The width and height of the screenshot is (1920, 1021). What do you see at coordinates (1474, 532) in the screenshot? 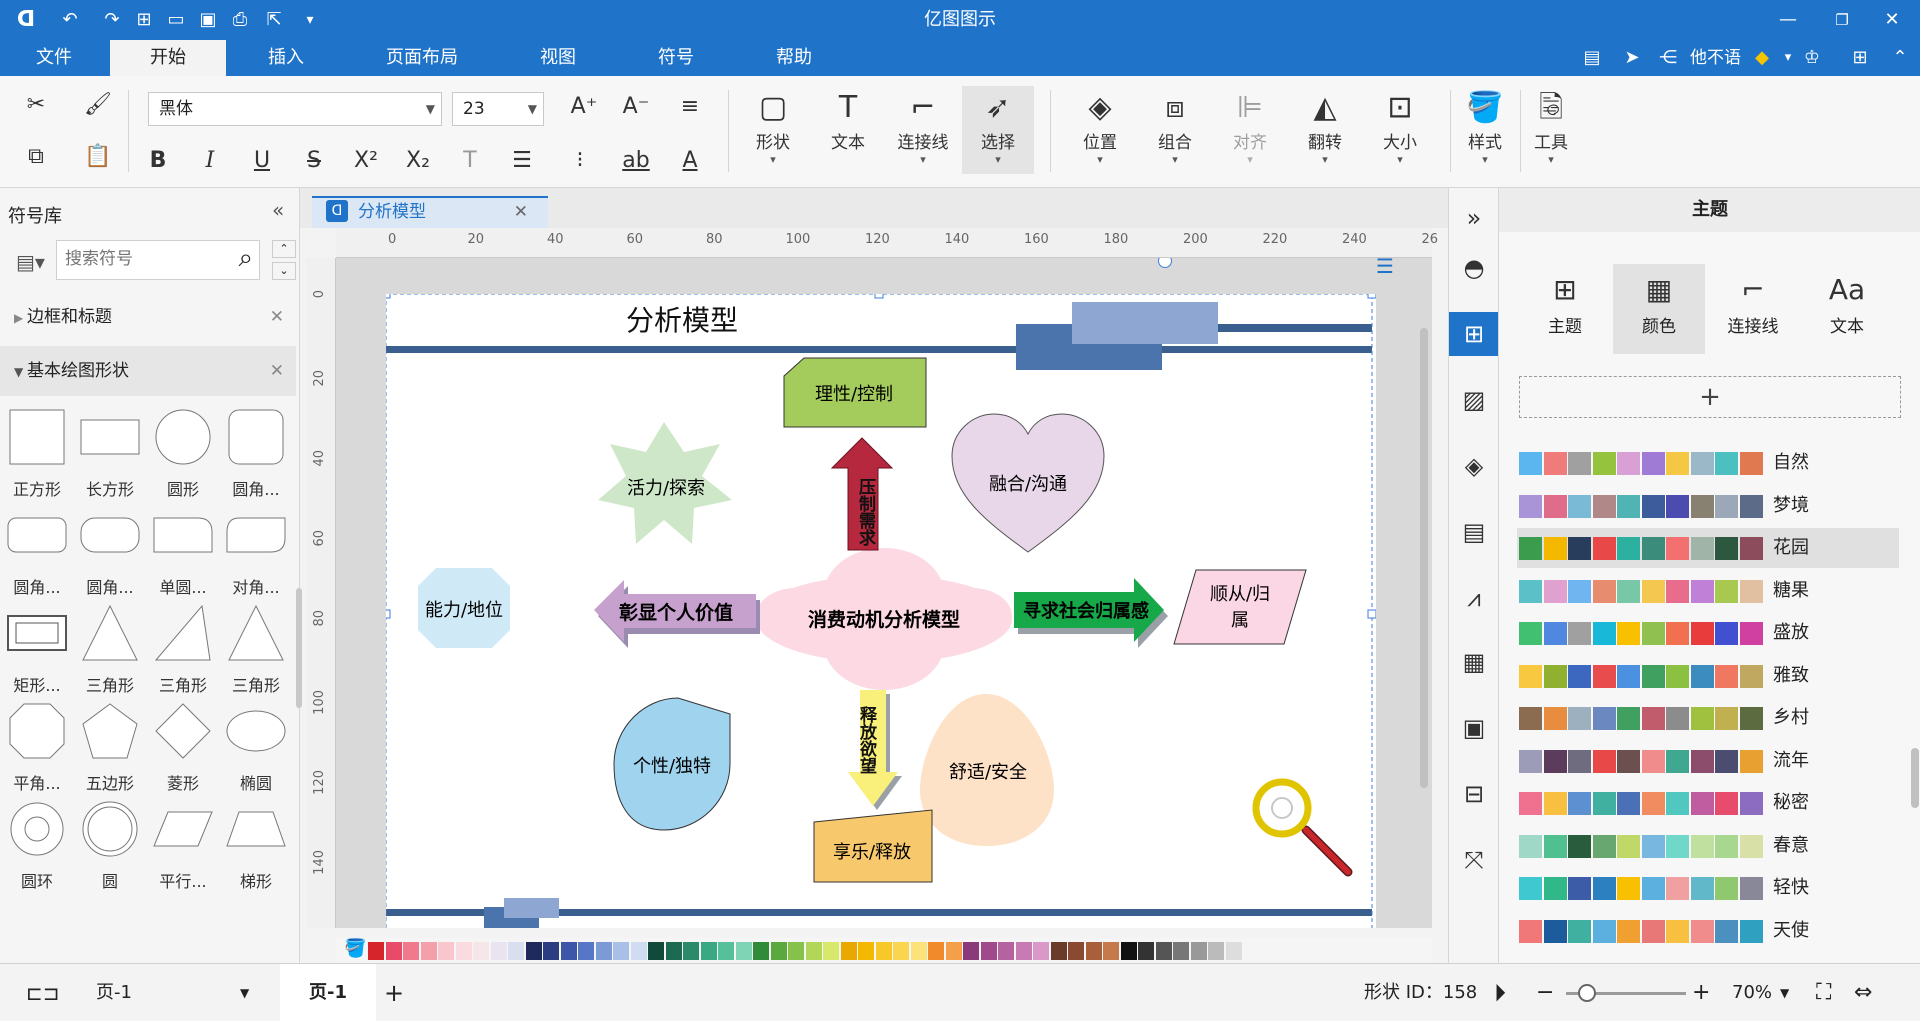
I see `page-icon: ▤` at bounding box center [1474, 532].